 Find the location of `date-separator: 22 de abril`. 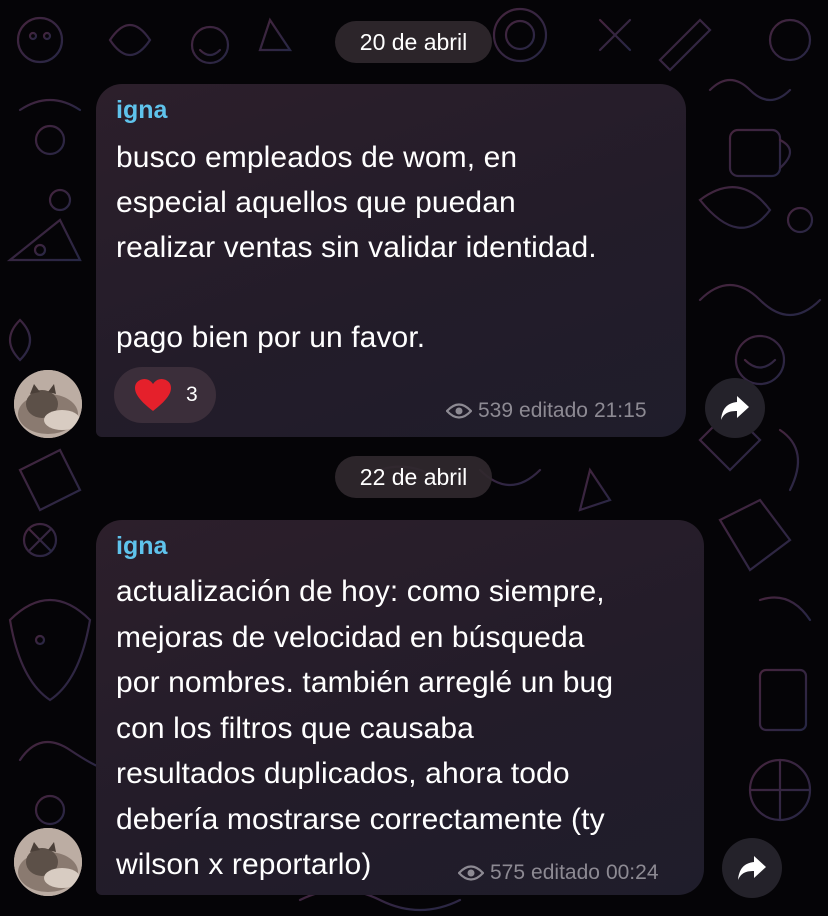

date-separator: 22 de abril is located at coordinates (413, 477).